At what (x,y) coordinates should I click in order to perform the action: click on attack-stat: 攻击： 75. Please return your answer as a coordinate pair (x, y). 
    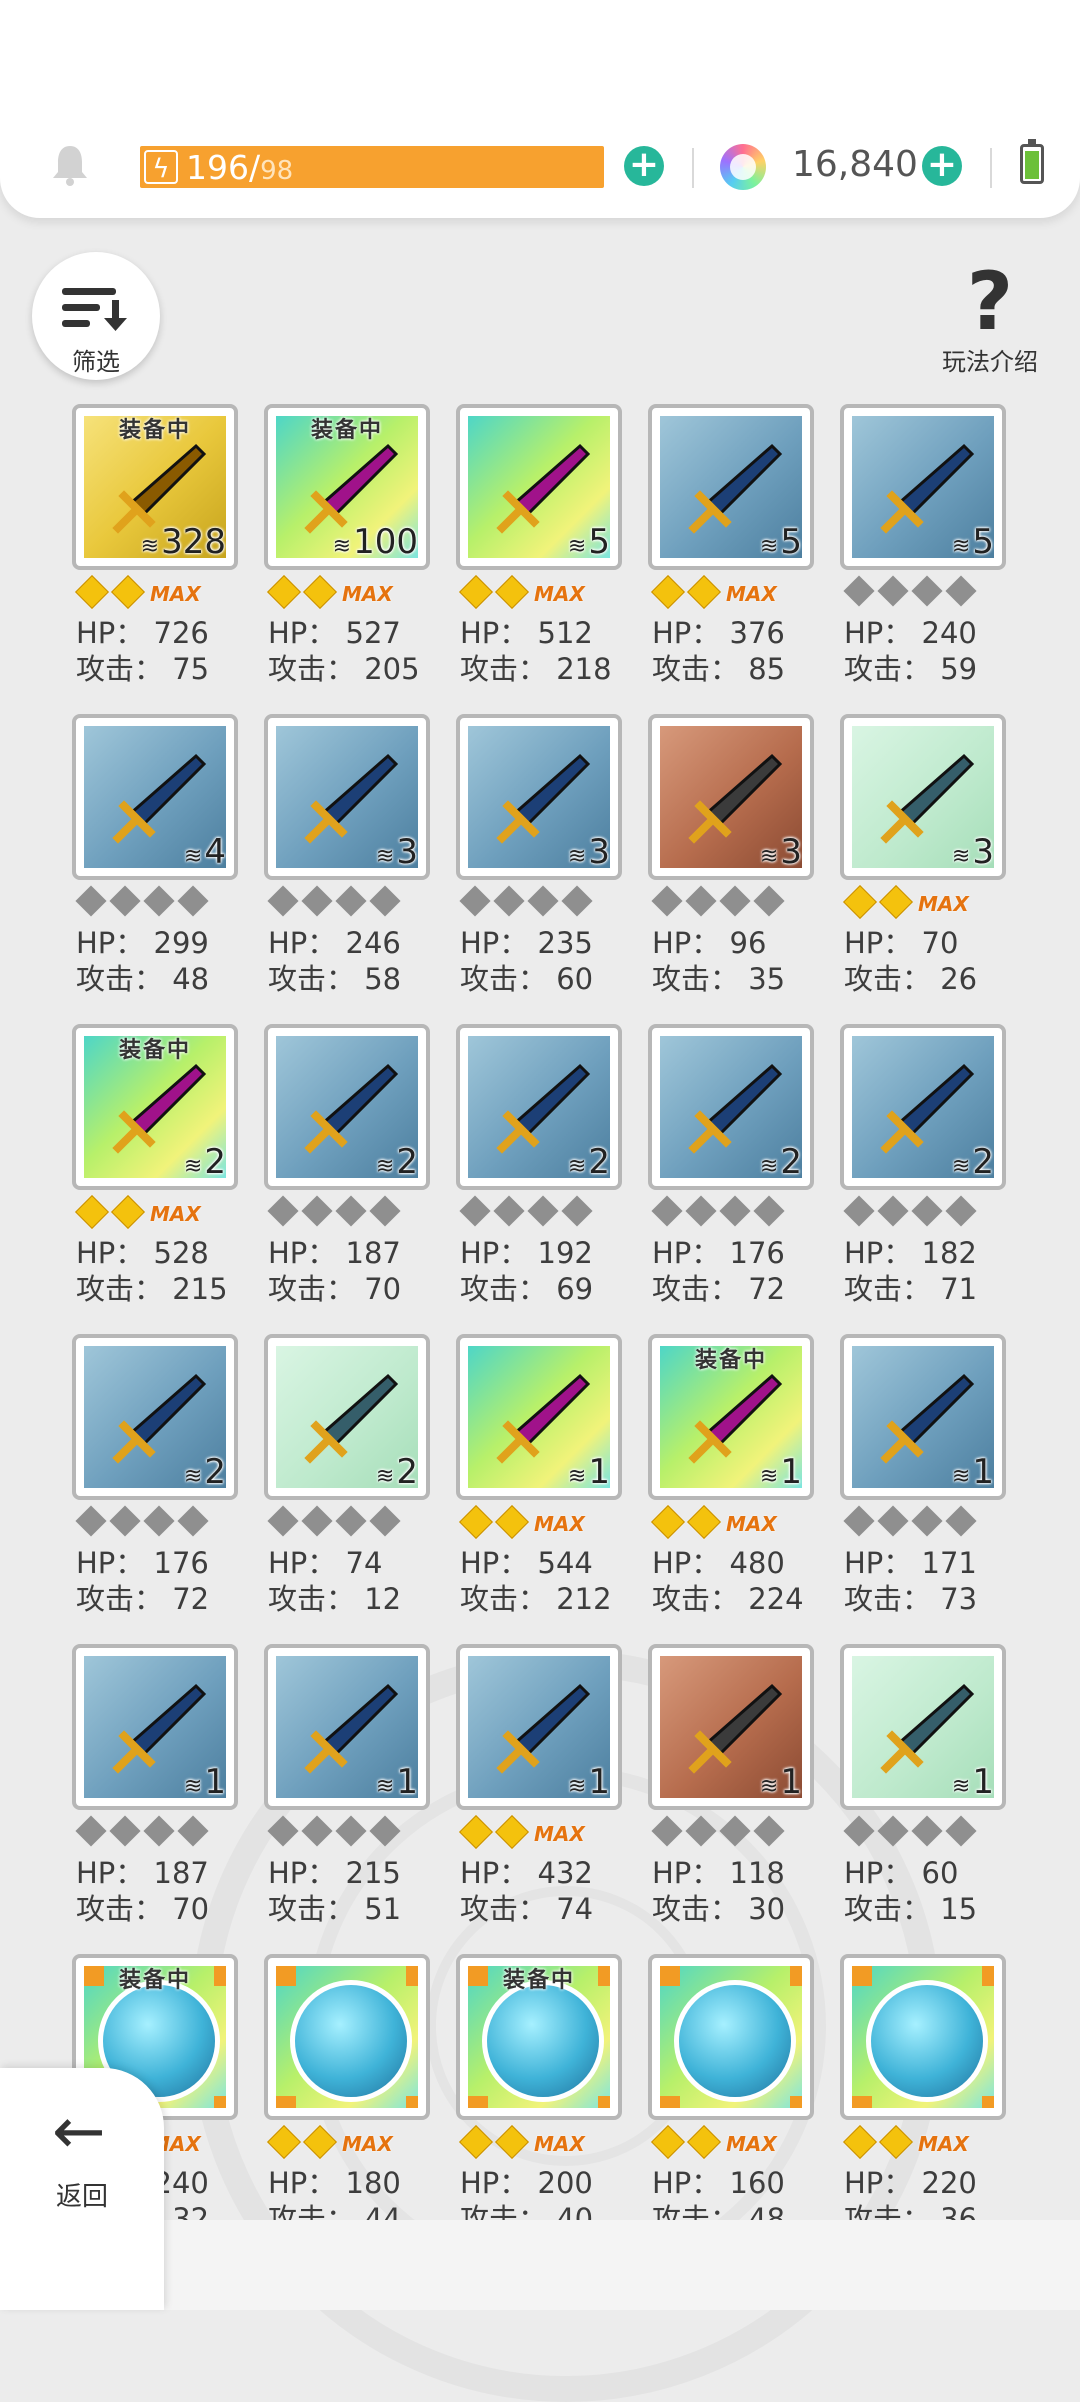
    Looking at the image, I should click on (143, 669).